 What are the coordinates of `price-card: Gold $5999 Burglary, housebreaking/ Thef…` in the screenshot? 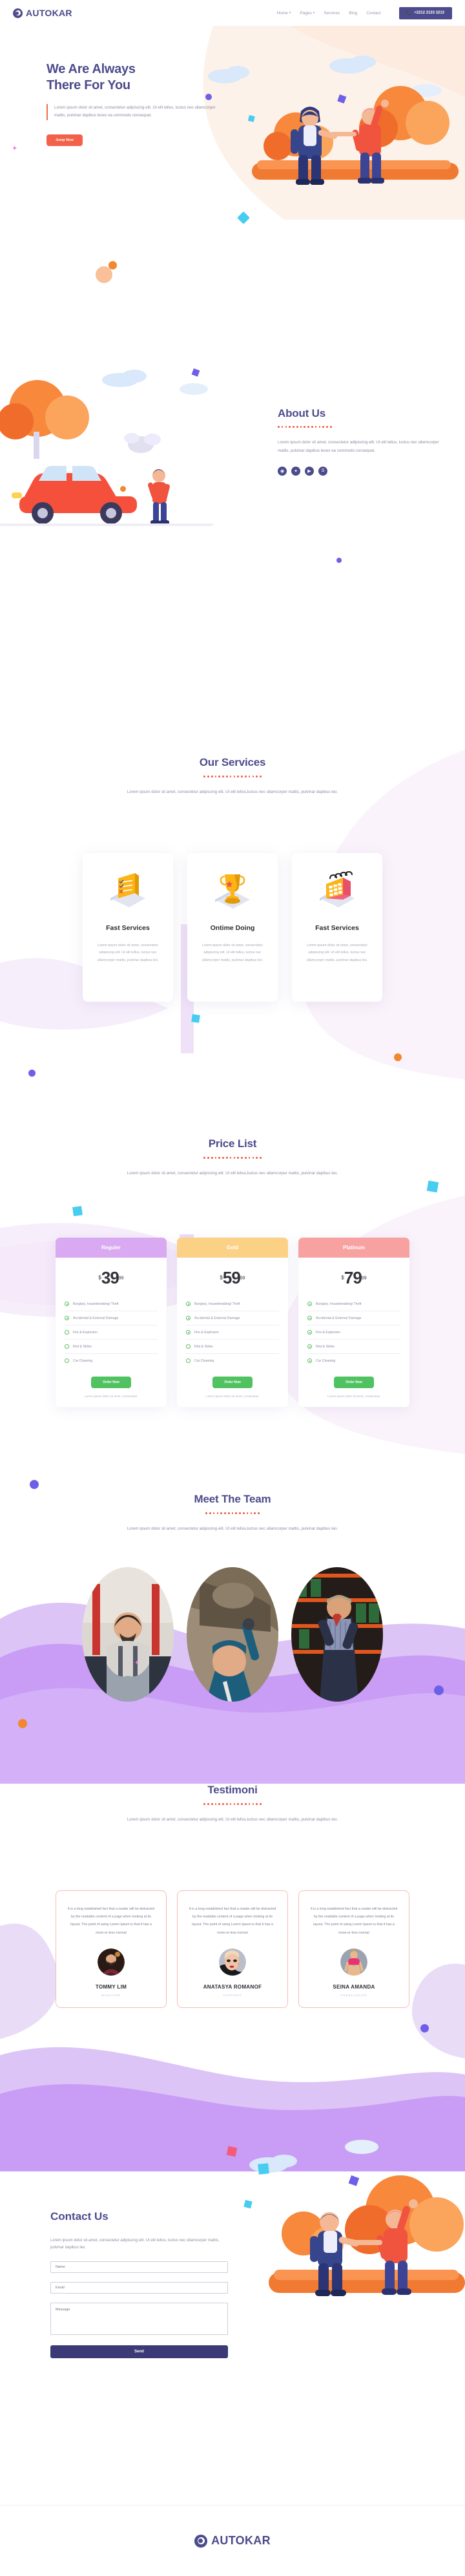 It's located at (232, 1322).